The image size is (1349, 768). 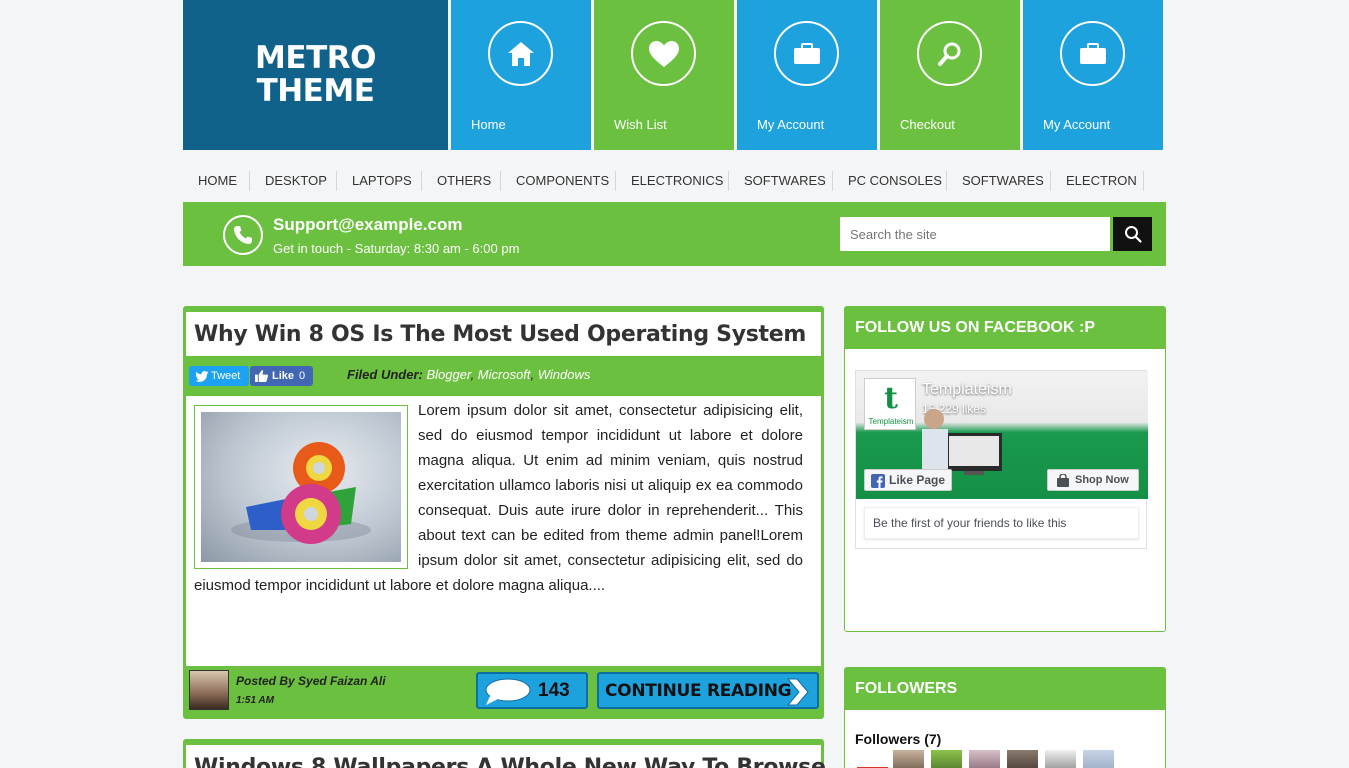 I want to click on search-input, so click(x=975, y=234).